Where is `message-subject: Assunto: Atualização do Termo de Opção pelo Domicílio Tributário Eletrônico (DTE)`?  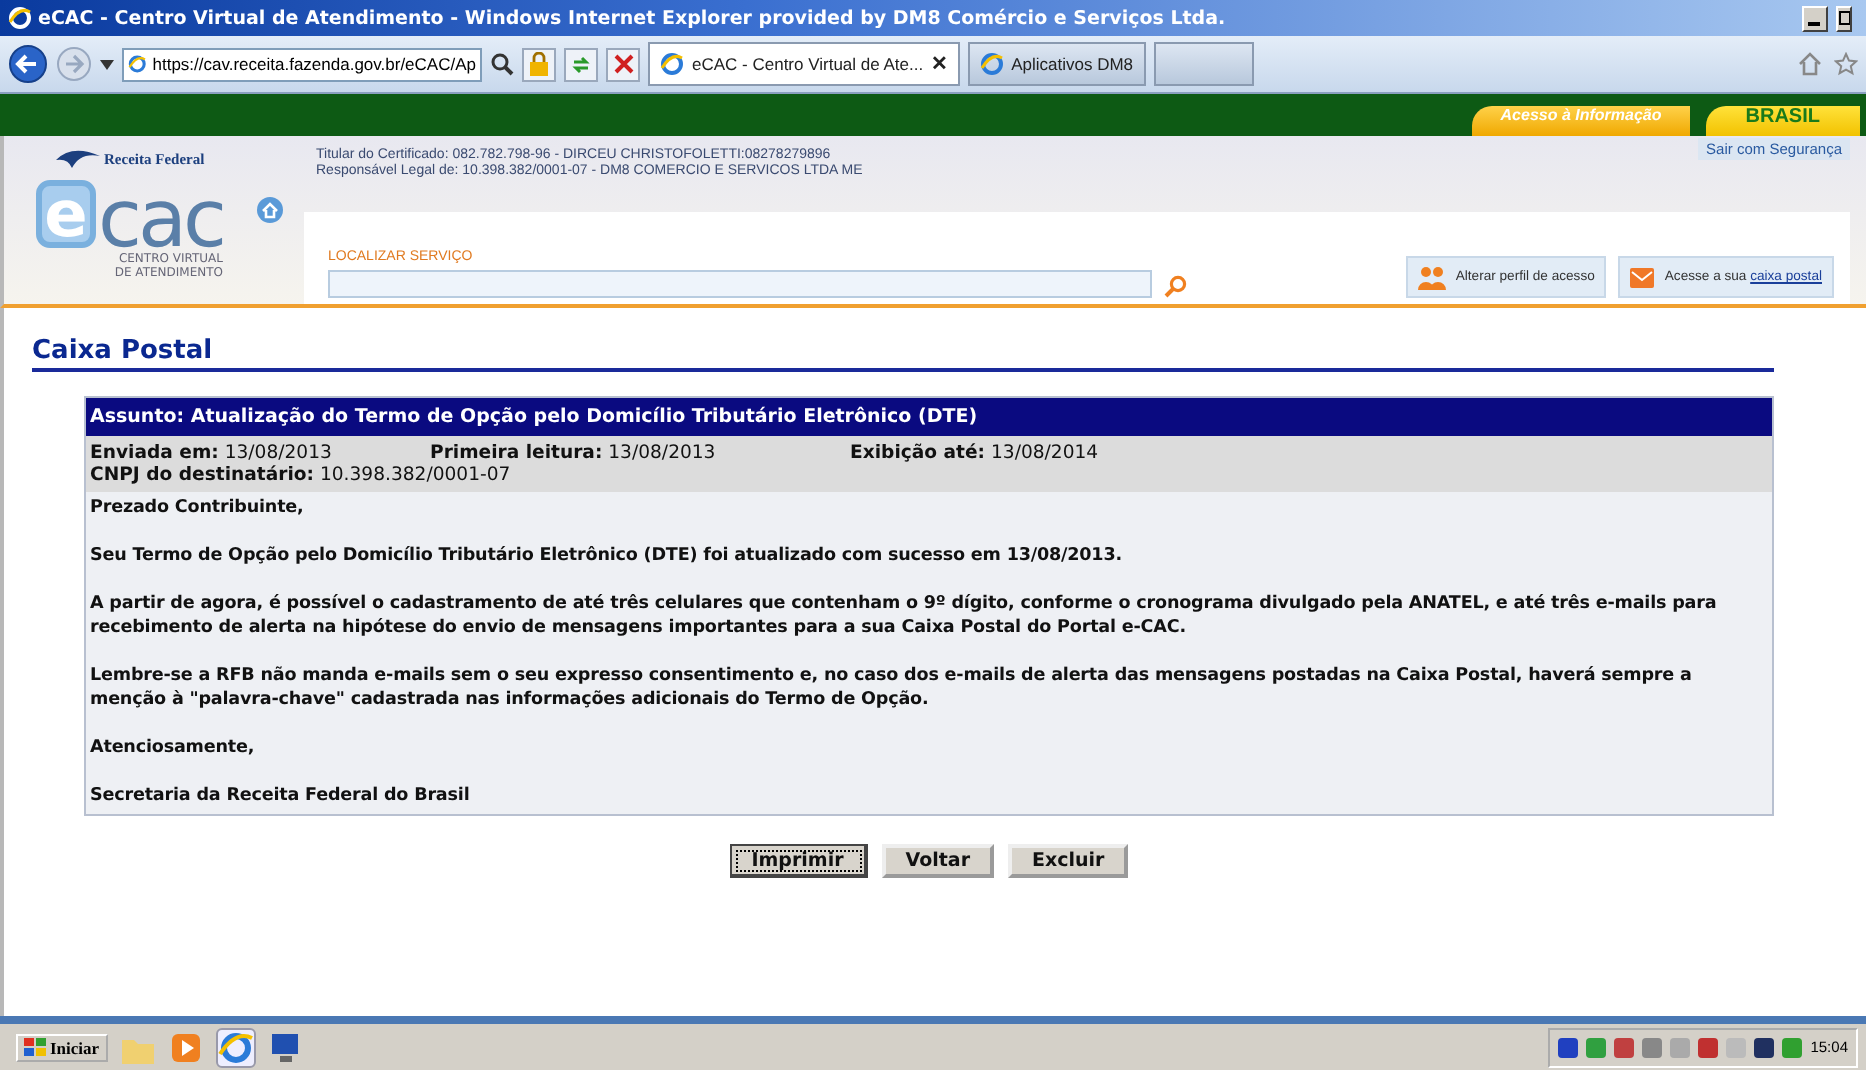
message-subject: Assunto: Atualização do Termo de Opção pelo Domicílio Tributário Eletrônico (DTE) is located at coordinates (929, 417).